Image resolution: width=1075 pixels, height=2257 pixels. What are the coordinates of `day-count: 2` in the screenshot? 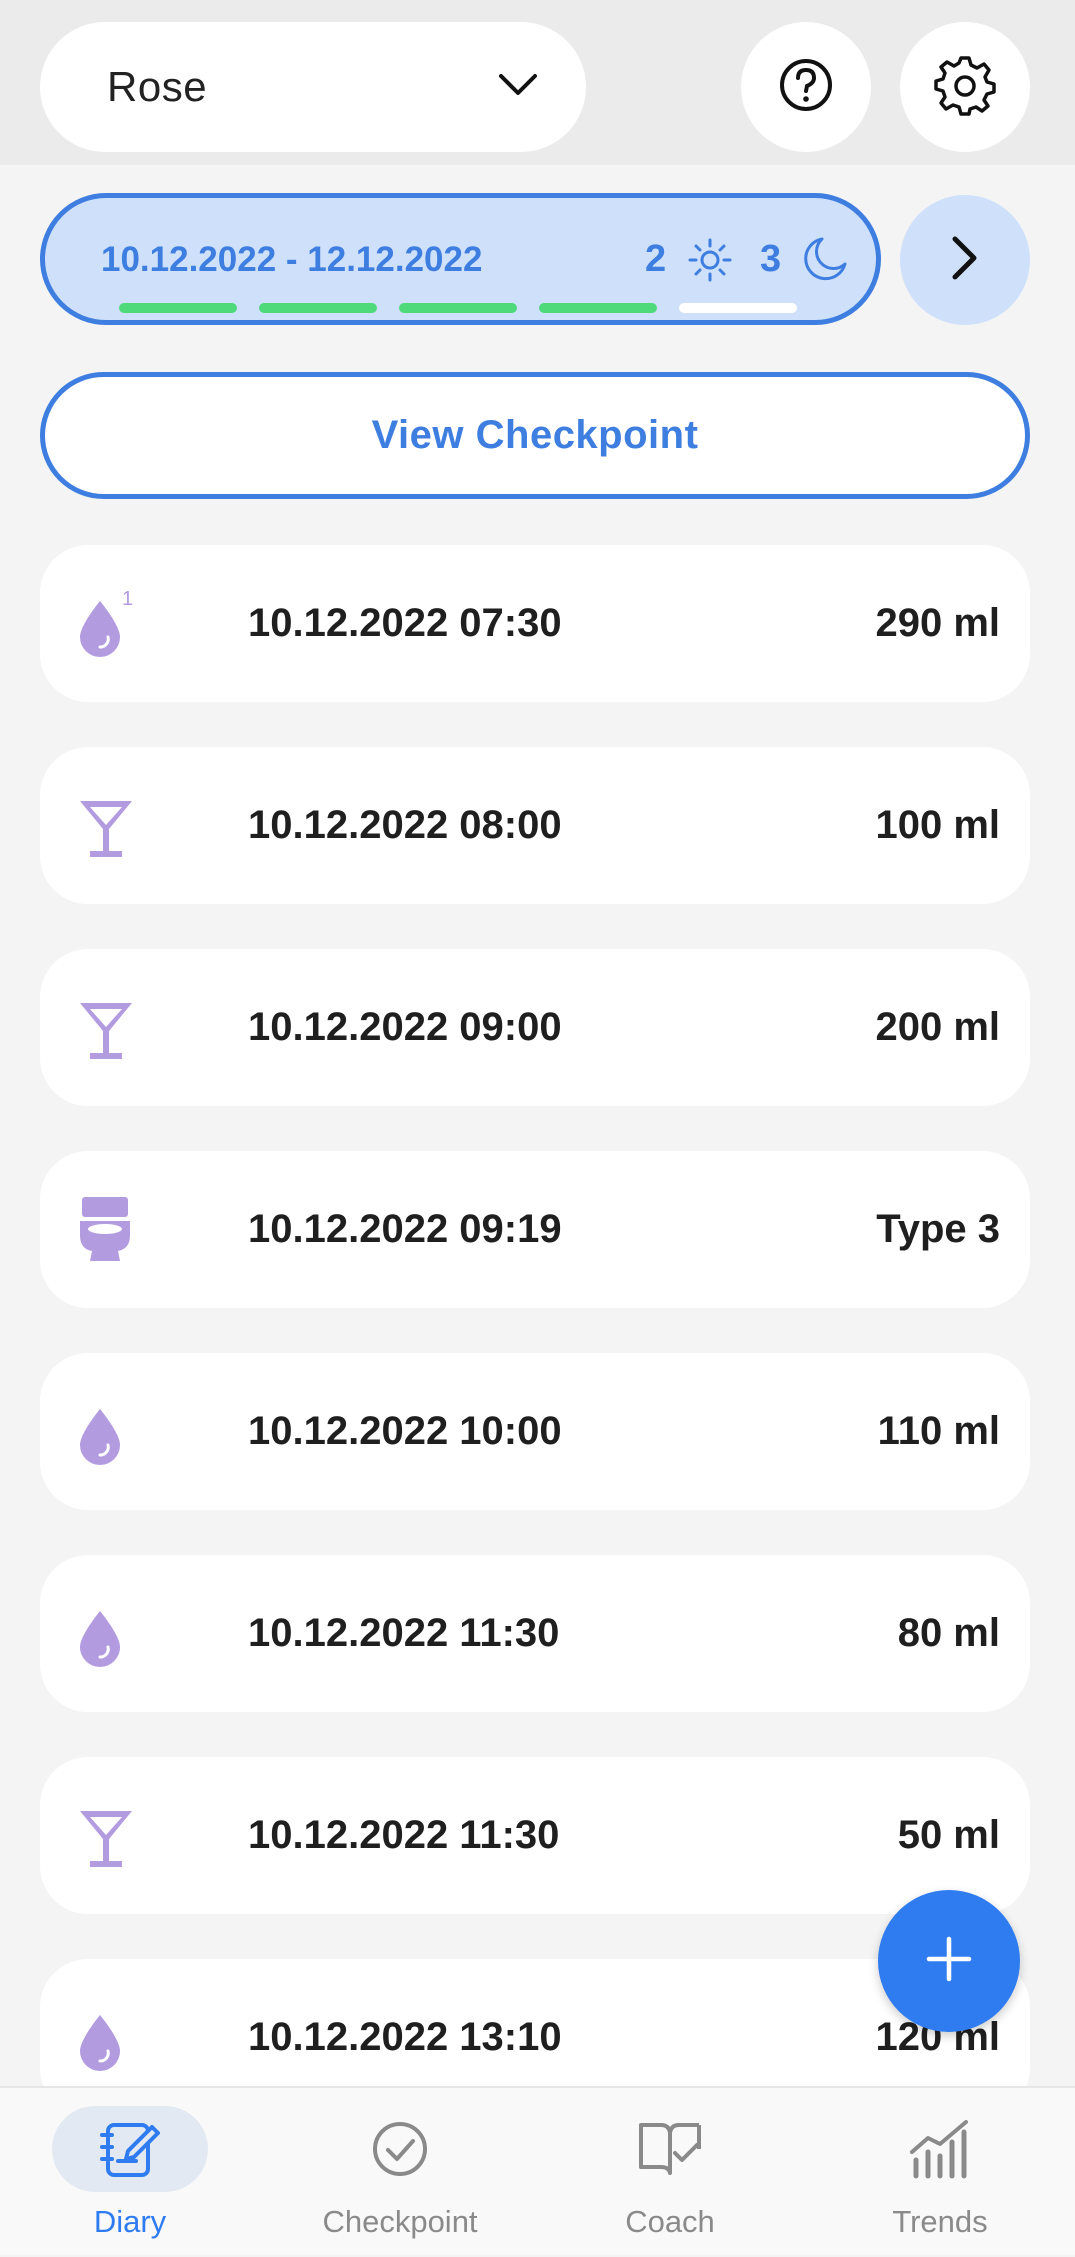 It's located at (656, 259).